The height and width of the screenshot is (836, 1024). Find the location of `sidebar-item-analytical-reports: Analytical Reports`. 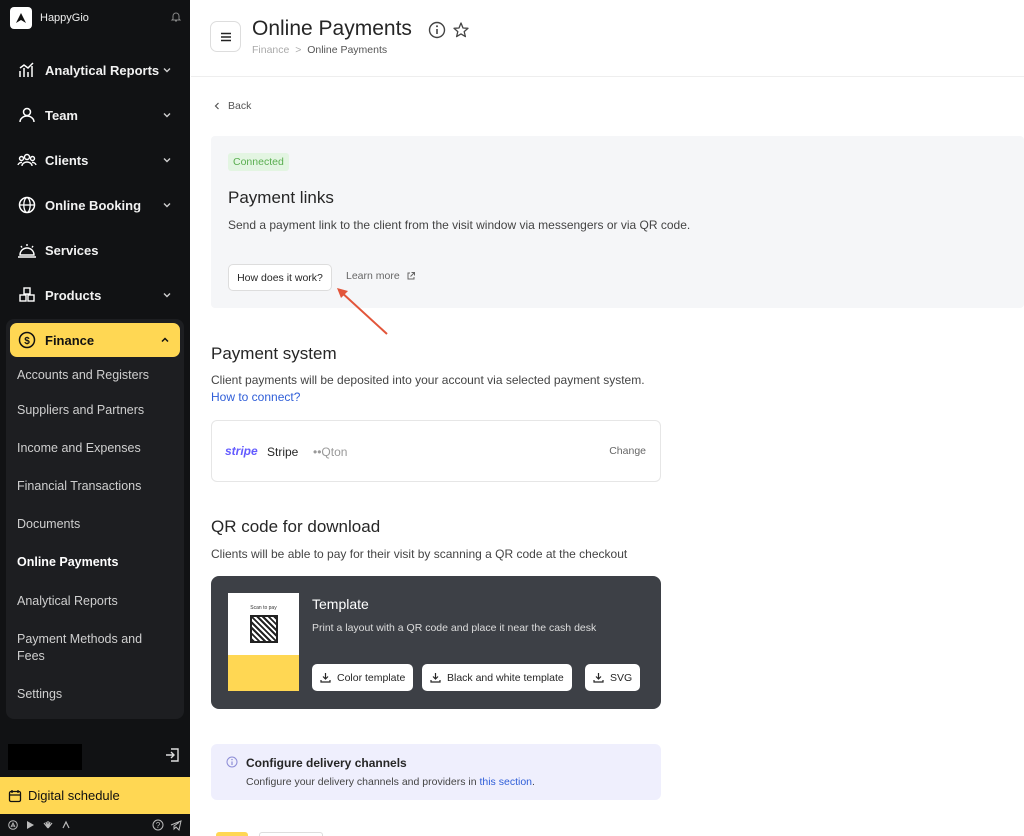

sidebar-item-analytical-reports: Analytical Reports is located at coordinates (95, 70).